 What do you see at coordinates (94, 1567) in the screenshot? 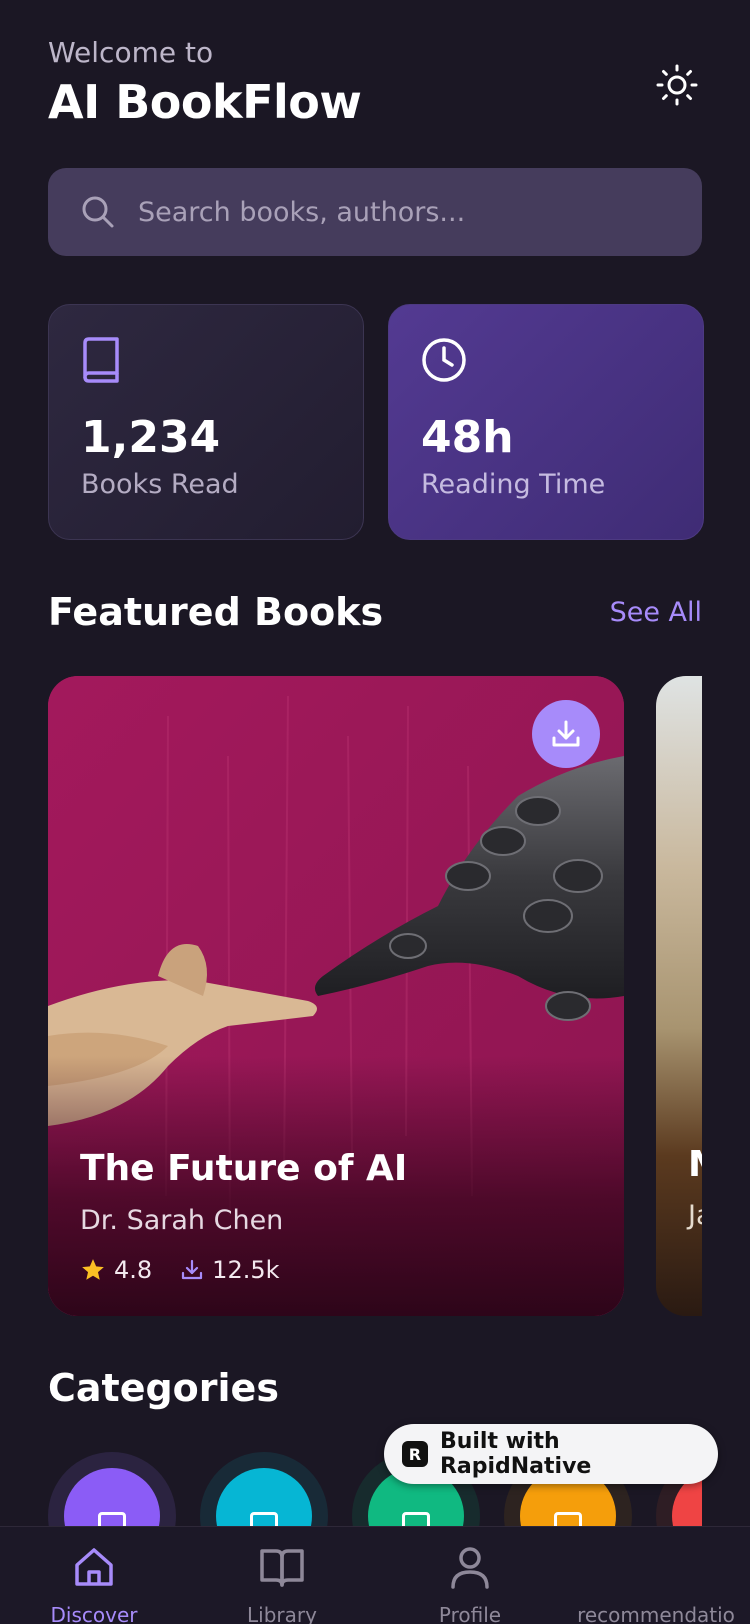
I see `home-icon` at bounding box center [94, 1567].